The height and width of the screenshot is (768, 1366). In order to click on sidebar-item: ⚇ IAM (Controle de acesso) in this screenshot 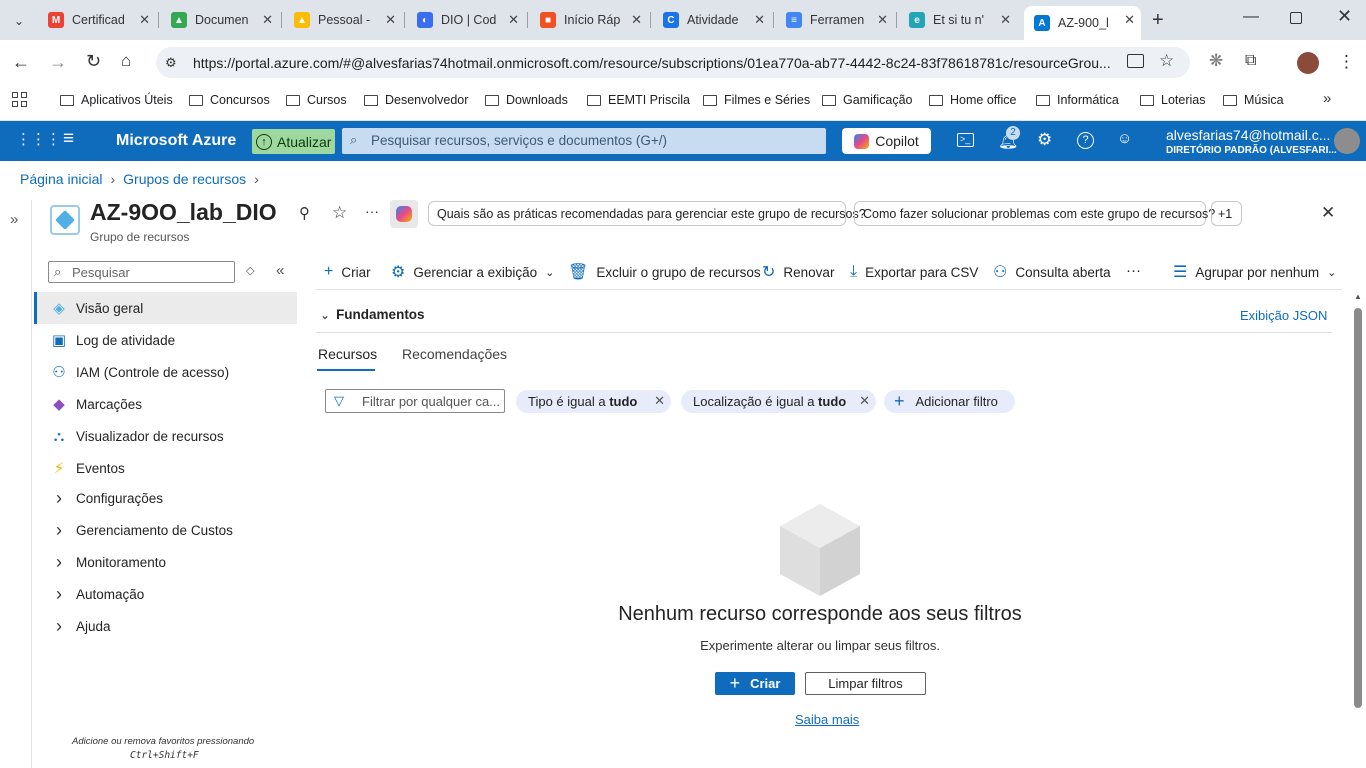, I will do `click(165, 372)`.